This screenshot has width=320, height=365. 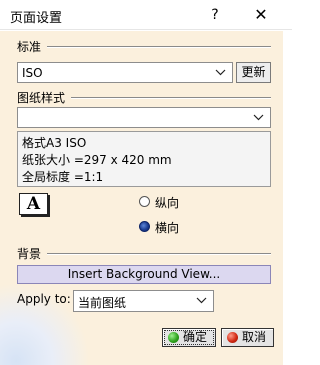 What do you see at coordinates (144, 117) in the screenshot?
I see `sheet-style-select` at bounding box center [144, 117].